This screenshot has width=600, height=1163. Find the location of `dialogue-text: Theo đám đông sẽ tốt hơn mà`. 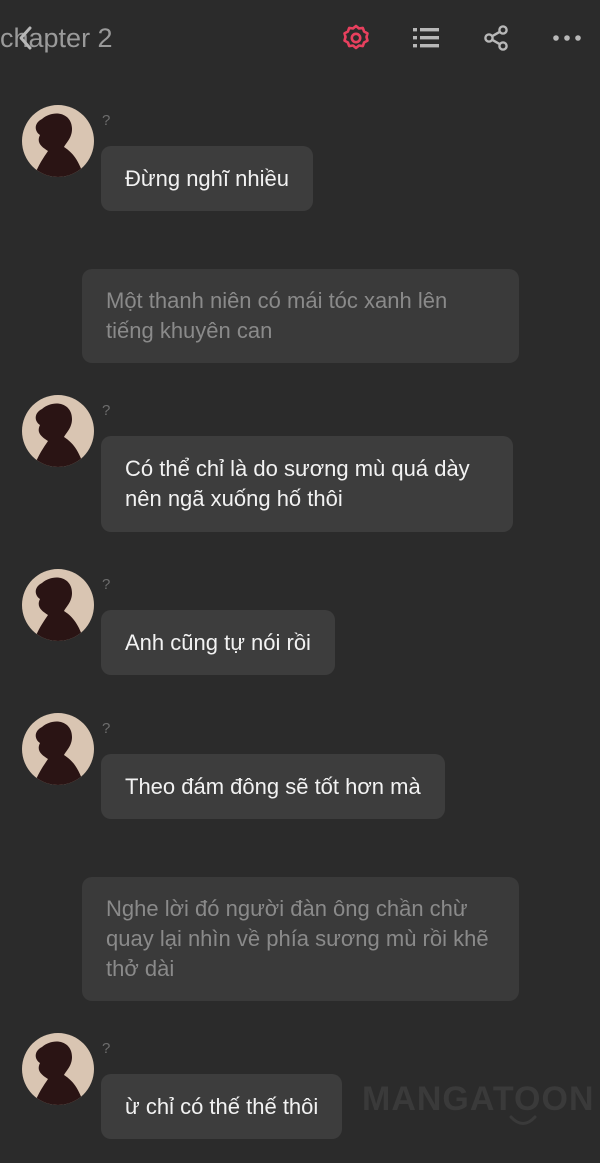

dialogue-text: Theo đám đông sẽ tốt hơn mà is located at coordinates (273, 786).